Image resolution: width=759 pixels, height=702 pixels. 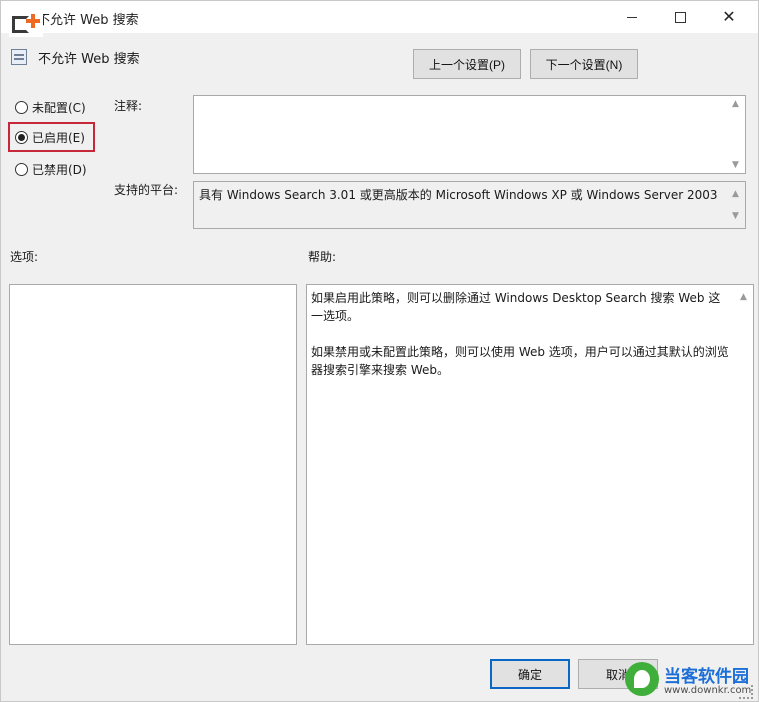 I want to click on minimize-button, so click(x=632, y=17).